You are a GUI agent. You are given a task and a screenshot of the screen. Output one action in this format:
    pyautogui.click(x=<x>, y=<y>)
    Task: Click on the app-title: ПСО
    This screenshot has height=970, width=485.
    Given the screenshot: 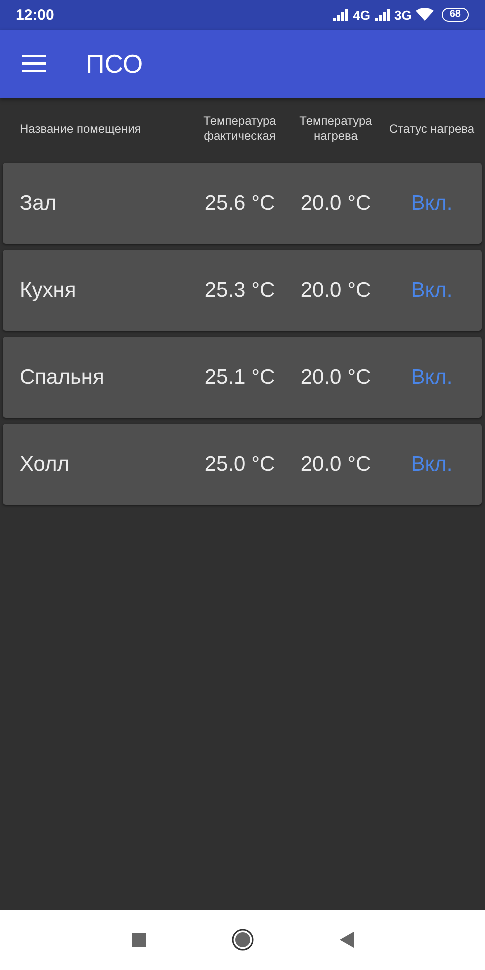 What is the action you would take?
    pyautogui.click(x=115, y=64)
    